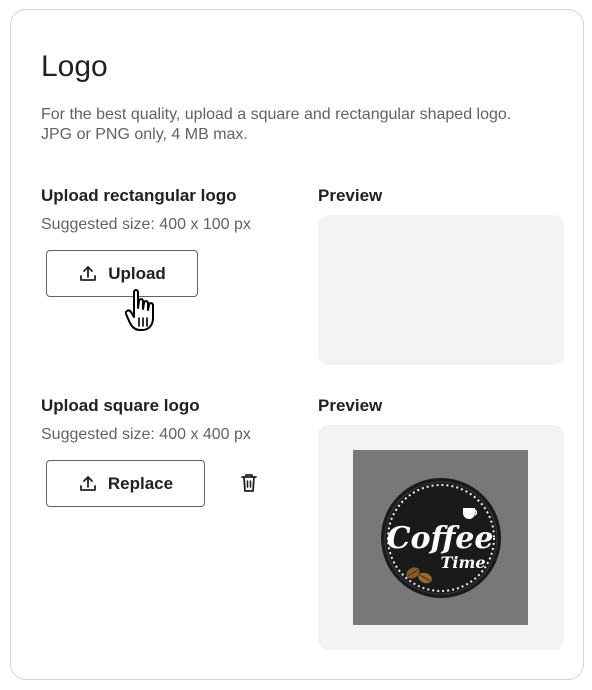  Describe the element at coordinates (146, 434) in the screenshot. I see `square-suggested-size: Suggested size: 400 x 400 px` at that location.